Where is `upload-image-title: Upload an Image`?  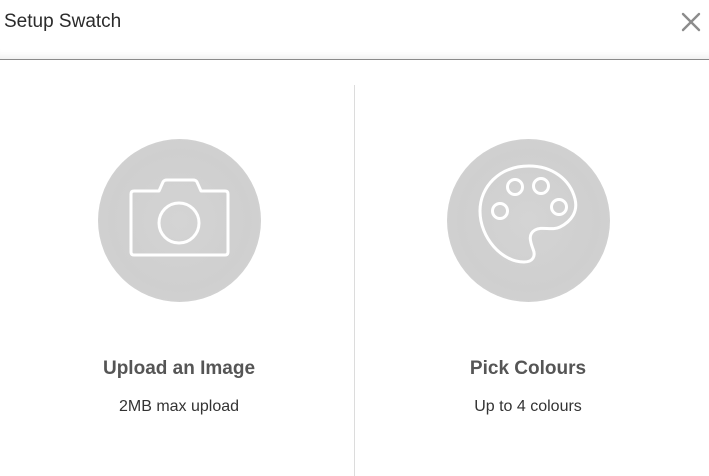 upload-image-title: Upload an Image is located at coordinates (179, 368).